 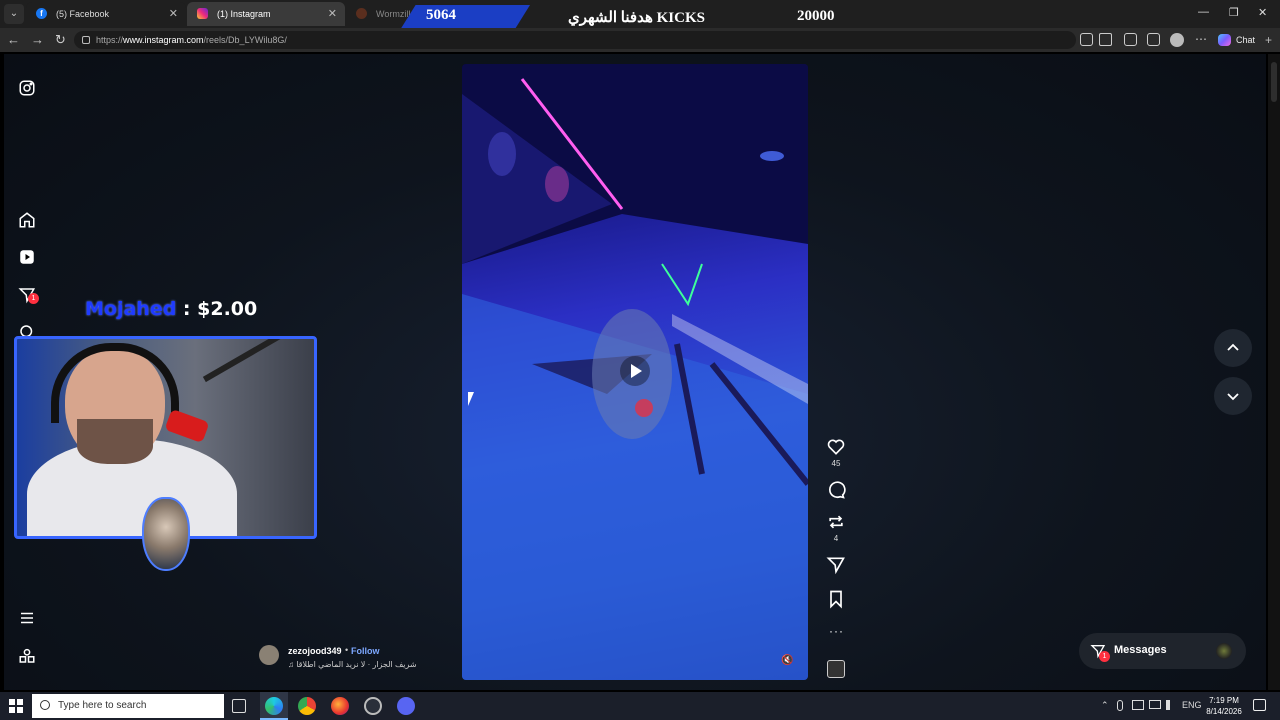 I want to click on tab-instagram: (1) Instagram ✕, so click(x=266, y=14).